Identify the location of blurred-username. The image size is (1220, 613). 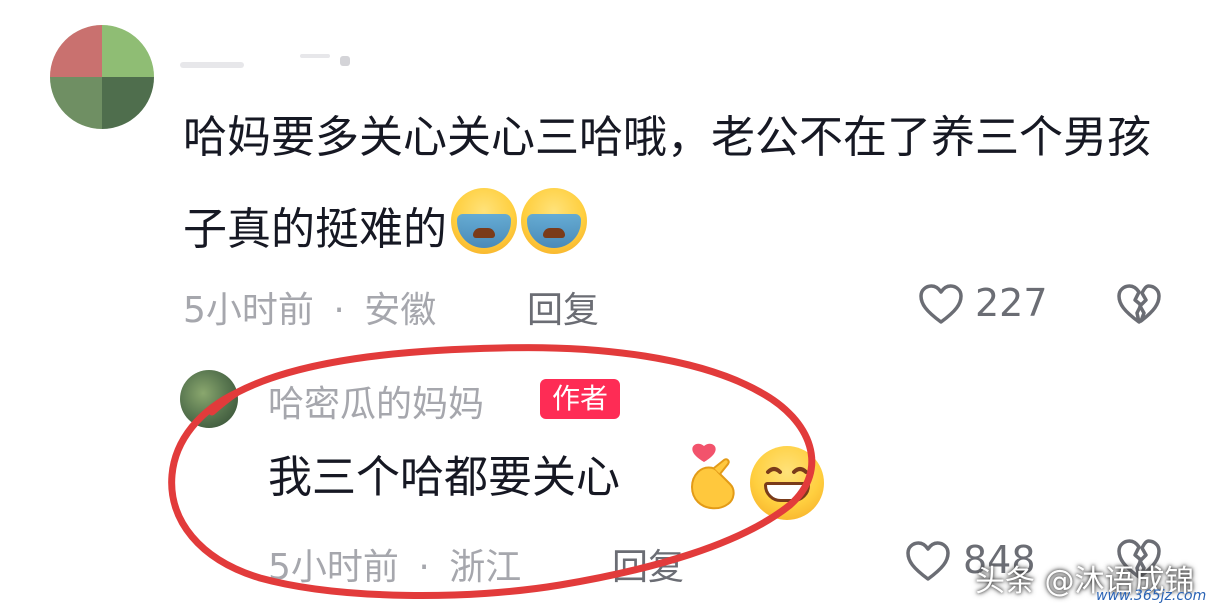
(280, 62).